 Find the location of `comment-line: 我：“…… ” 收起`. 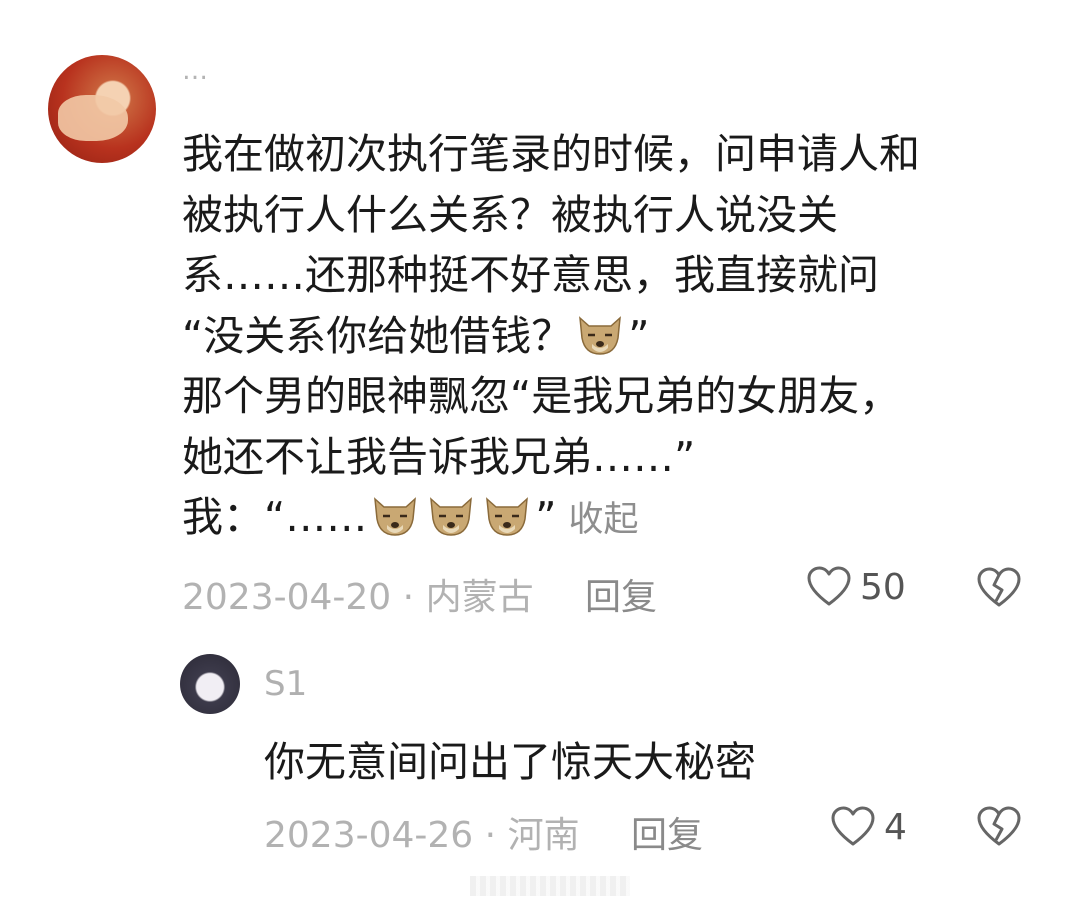

comment-line: 我：“…… ” 收起 is located at coordinates (612, 517).